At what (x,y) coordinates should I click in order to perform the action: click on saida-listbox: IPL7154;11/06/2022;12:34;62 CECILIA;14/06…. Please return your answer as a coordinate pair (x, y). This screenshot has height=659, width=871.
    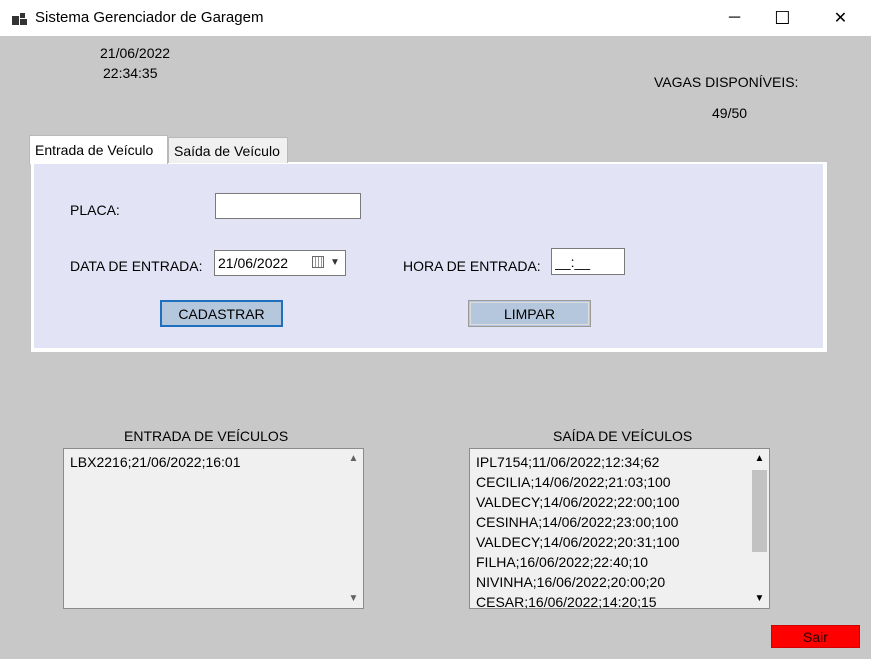
    Looking at the image, I should click on (619, 528).